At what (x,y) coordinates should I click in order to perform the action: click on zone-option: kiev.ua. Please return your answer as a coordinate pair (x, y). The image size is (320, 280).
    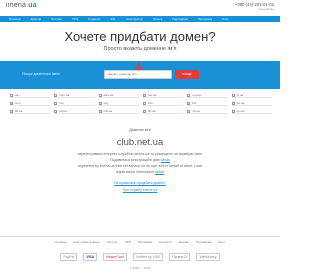
    Looking at the image, I should click on (118, 95).